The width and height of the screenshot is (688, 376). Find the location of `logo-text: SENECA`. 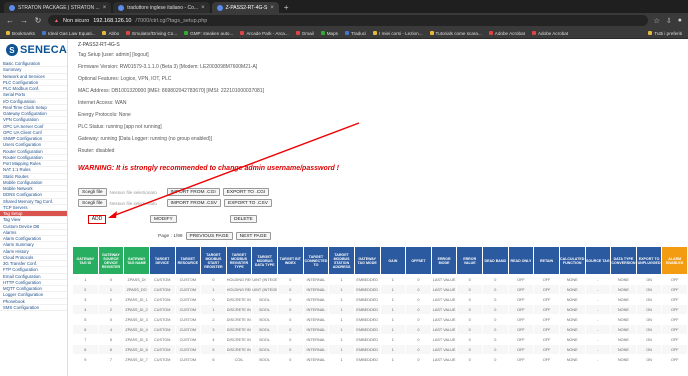

logo-text: SENECA is located at coordinates (43, 50).